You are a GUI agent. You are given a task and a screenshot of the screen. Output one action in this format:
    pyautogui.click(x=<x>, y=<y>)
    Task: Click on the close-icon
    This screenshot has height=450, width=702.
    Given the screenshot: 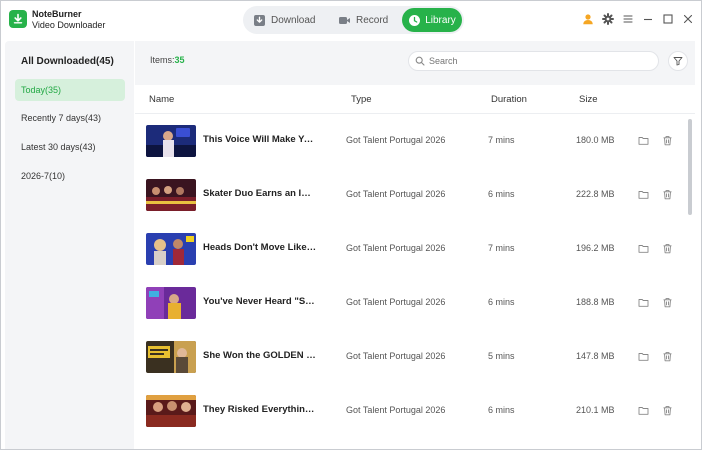 What is the action you would take?
    pyautogui.click(x=688, y=19)
    